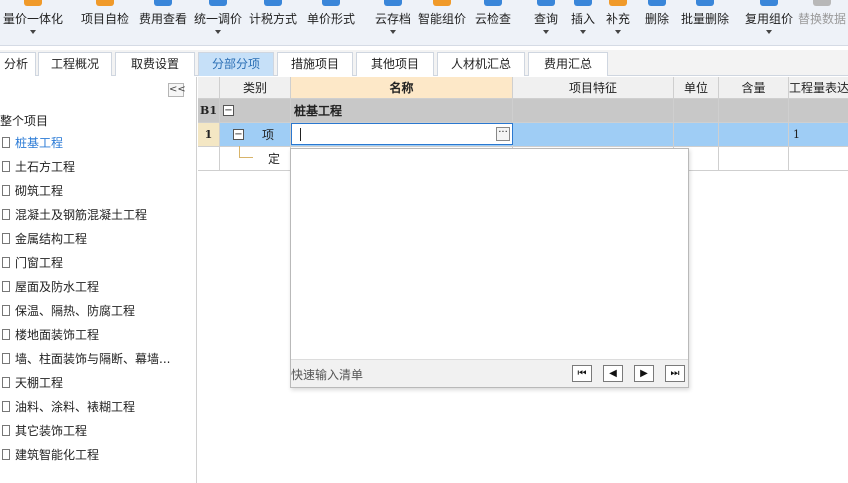  What do you see at coordinates (818, 88) in the screenshot?
I see `quantity-header: 工程量表达` at bounding box center [818, 88].